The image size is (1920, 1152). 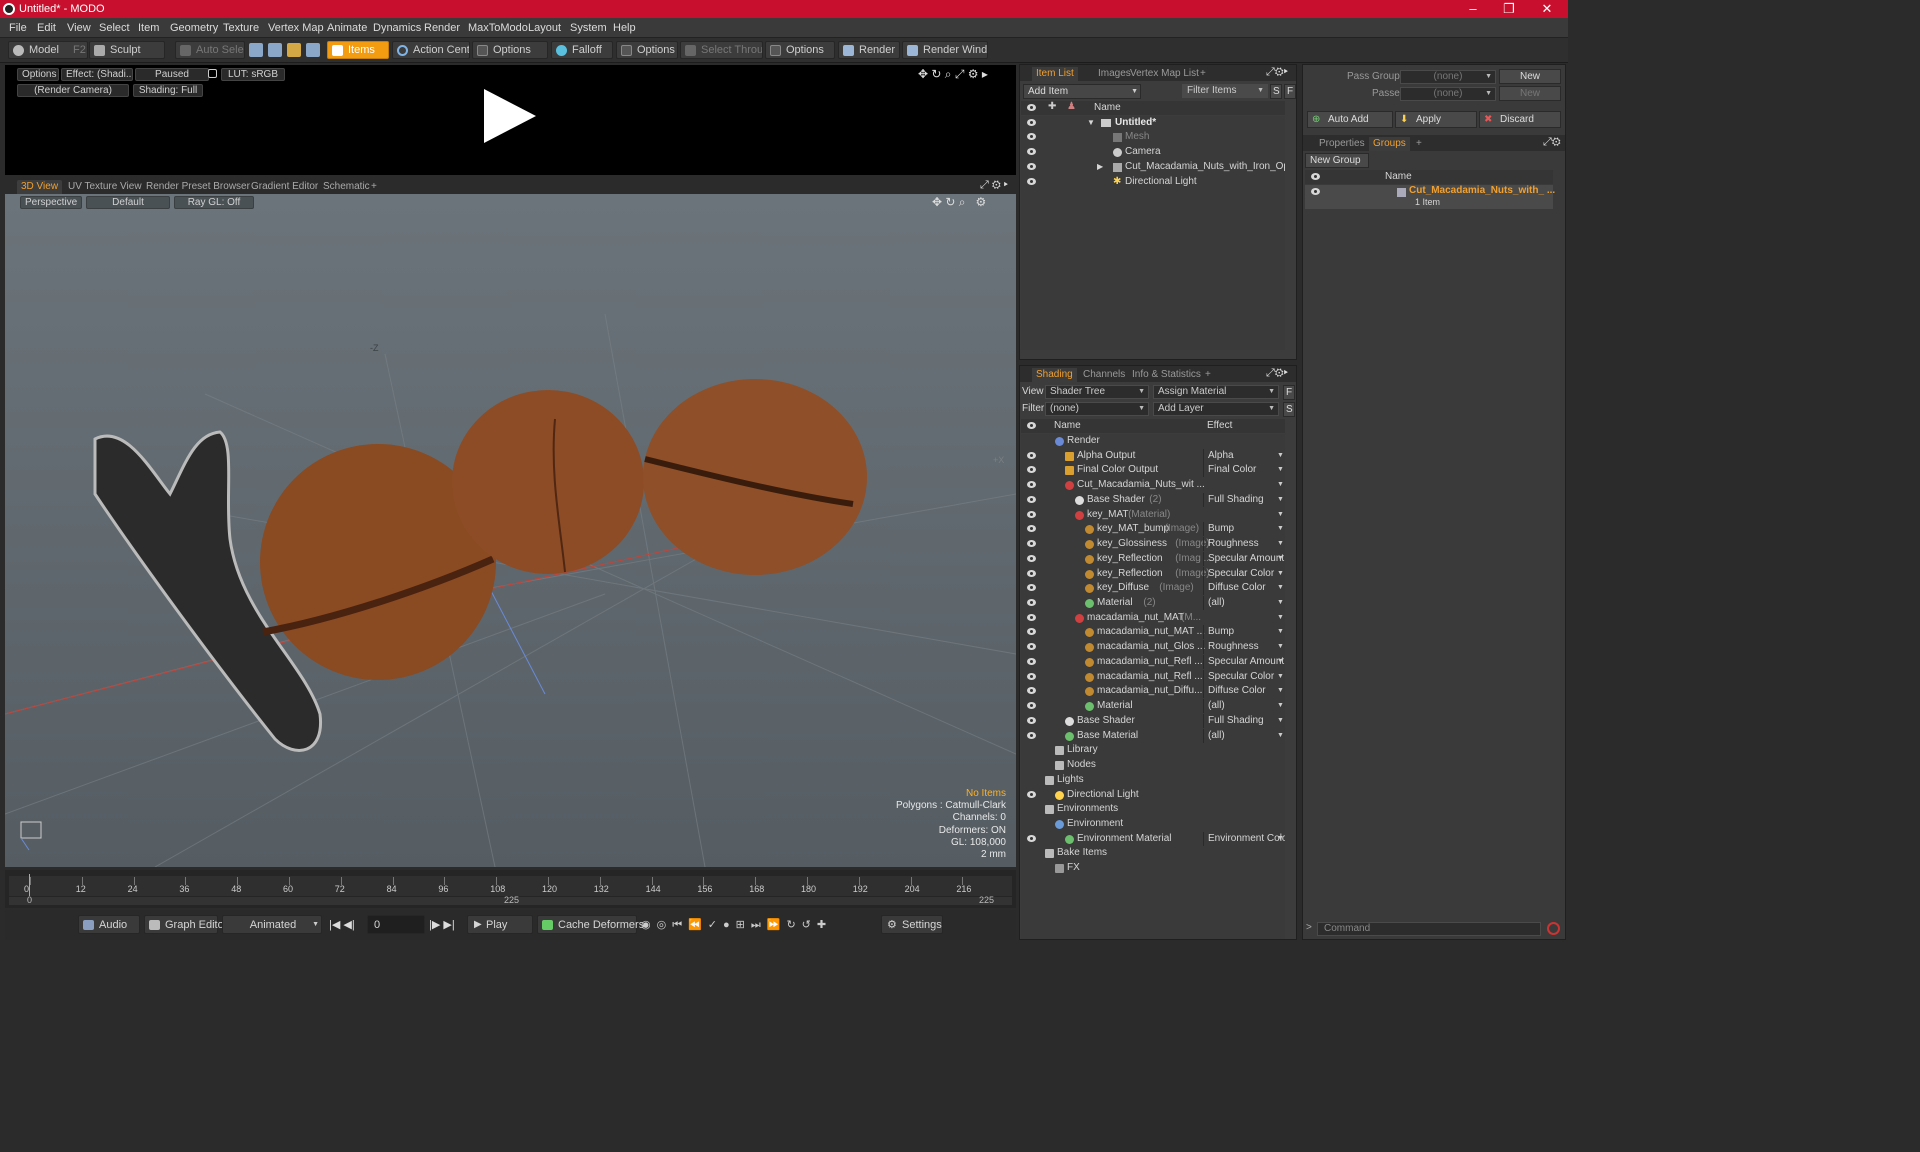 I want to click on menu-dynamics: Dynamics, so click(x=397, y=28).